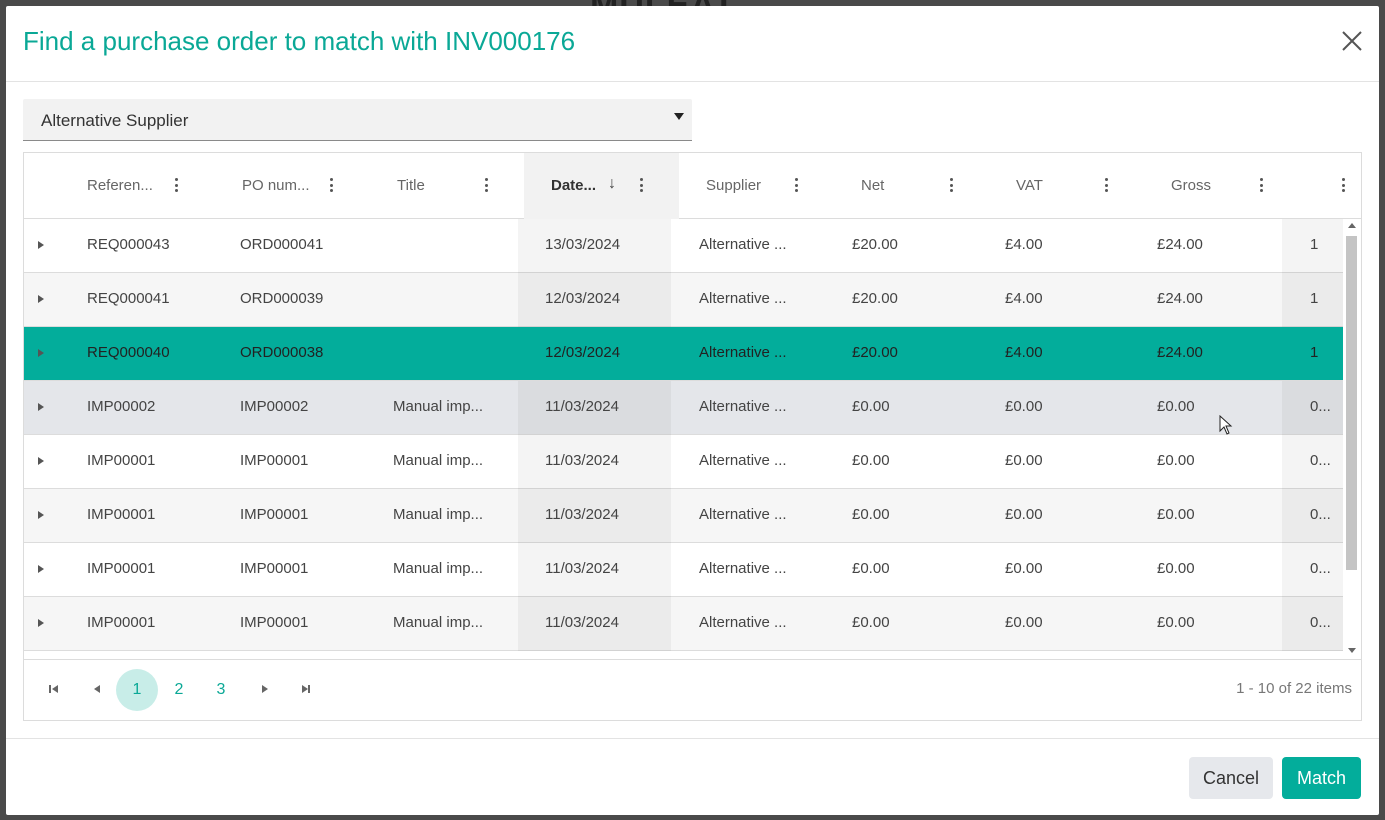 Image resolution: width=1385 pixels, height=820 pixels. Describe the element at coordinates (1221, 186) in the screenshot. I see `header-gross: Gross` at that location.